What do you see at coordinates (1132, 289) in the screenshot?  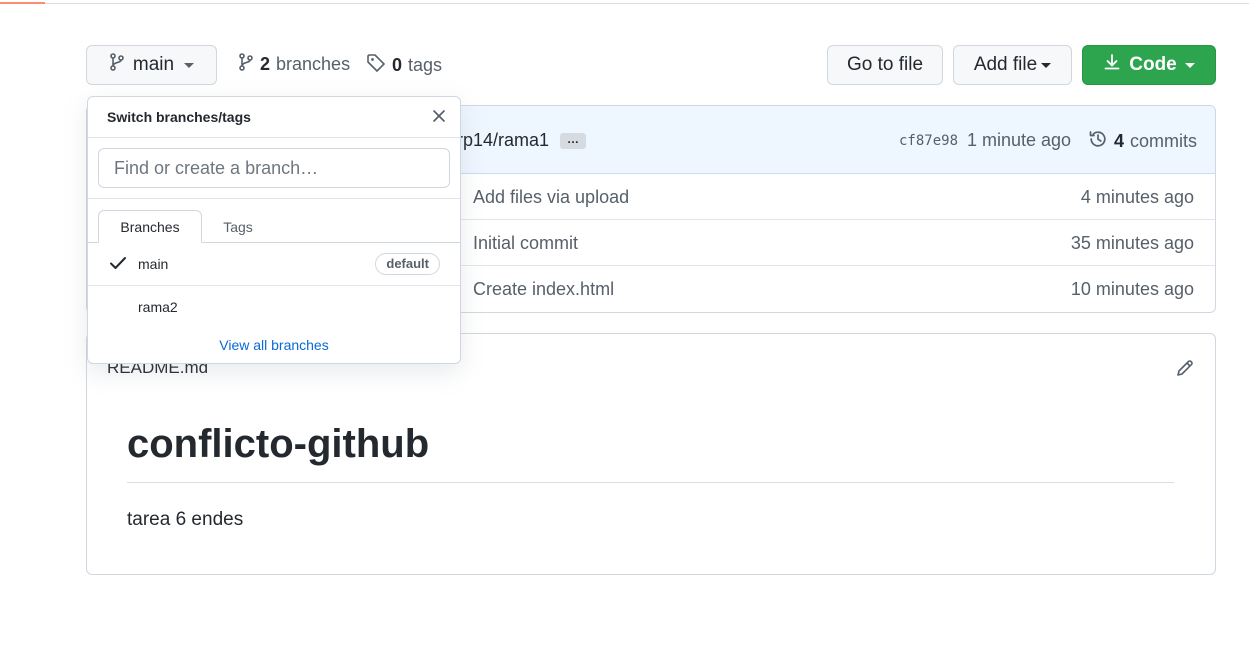 I see `file-commit-age: 10 minutes ago` at bounding box center [1132, 289].